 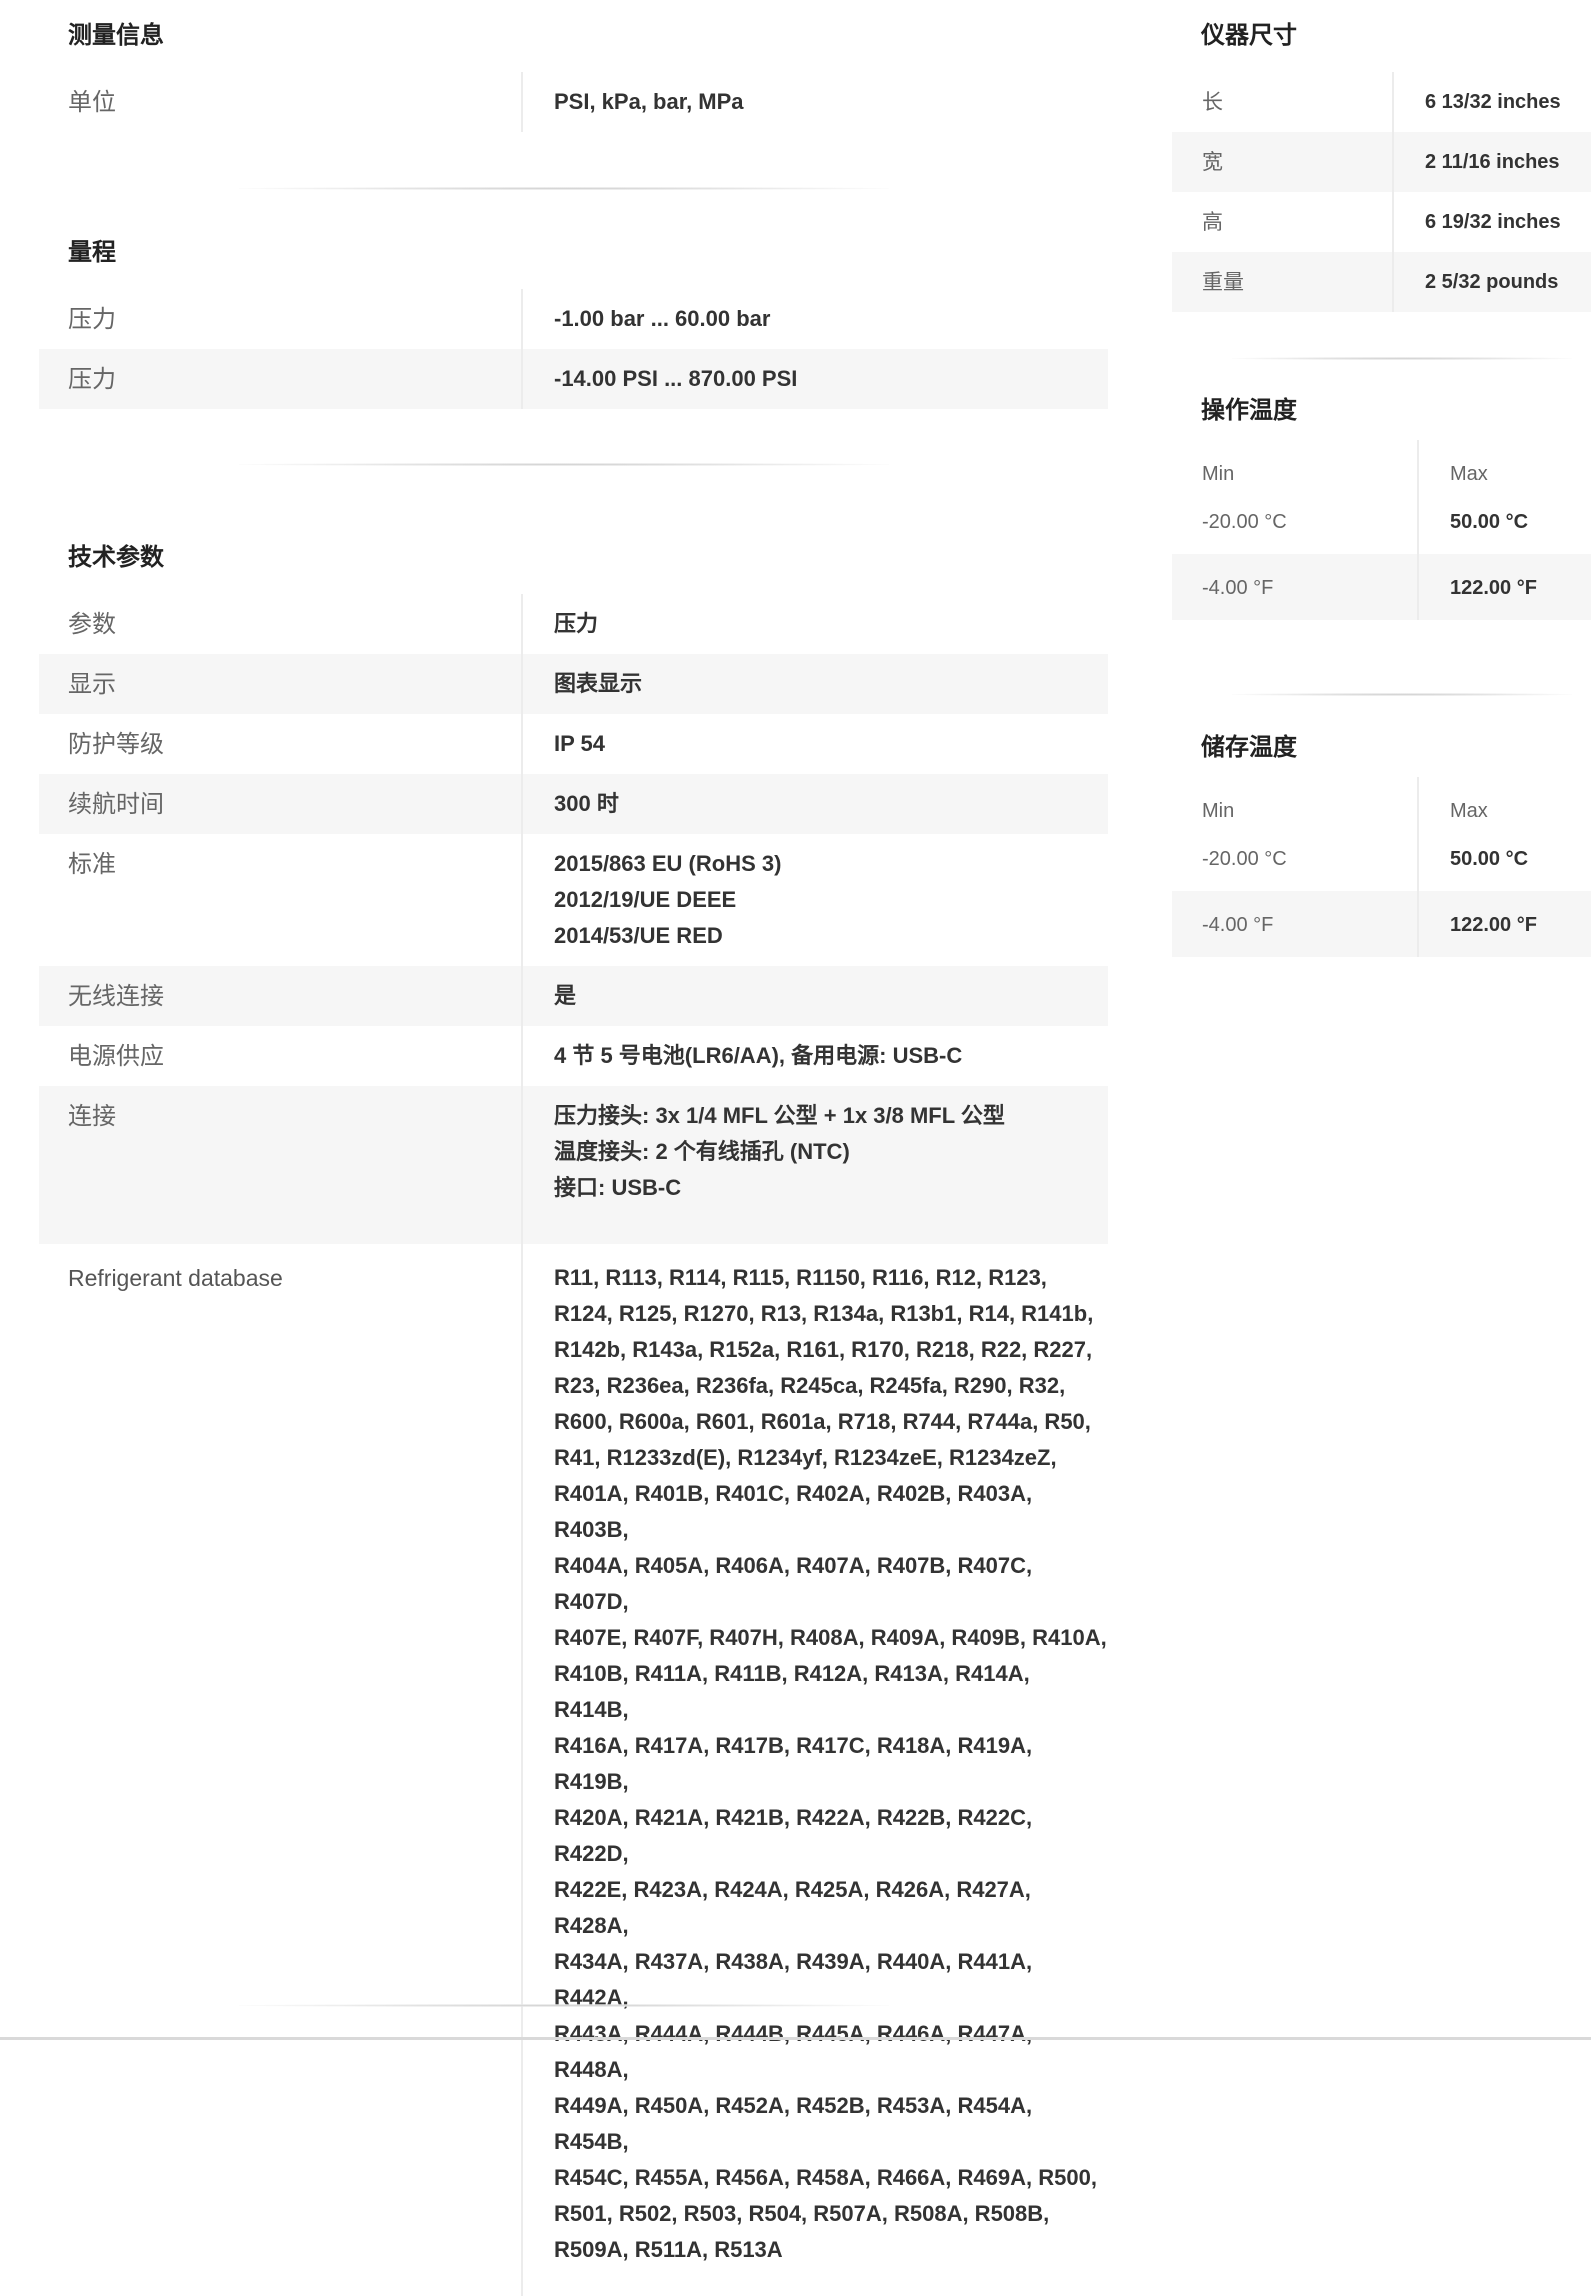 I want to click on row-value: -14.00 PSI ... 870.00 PSI, so click(x=814, y=379).